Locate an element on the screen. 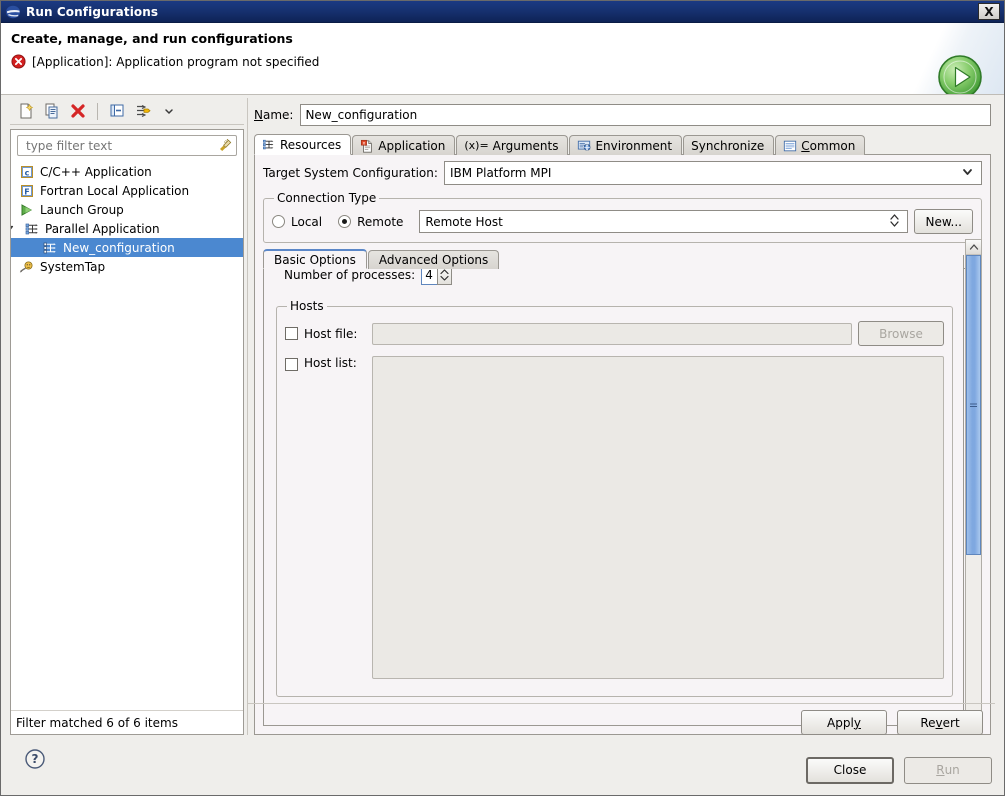 This screenshot has width=1005, height=796. browse-button: Browse is located at coordinates (901, 333).